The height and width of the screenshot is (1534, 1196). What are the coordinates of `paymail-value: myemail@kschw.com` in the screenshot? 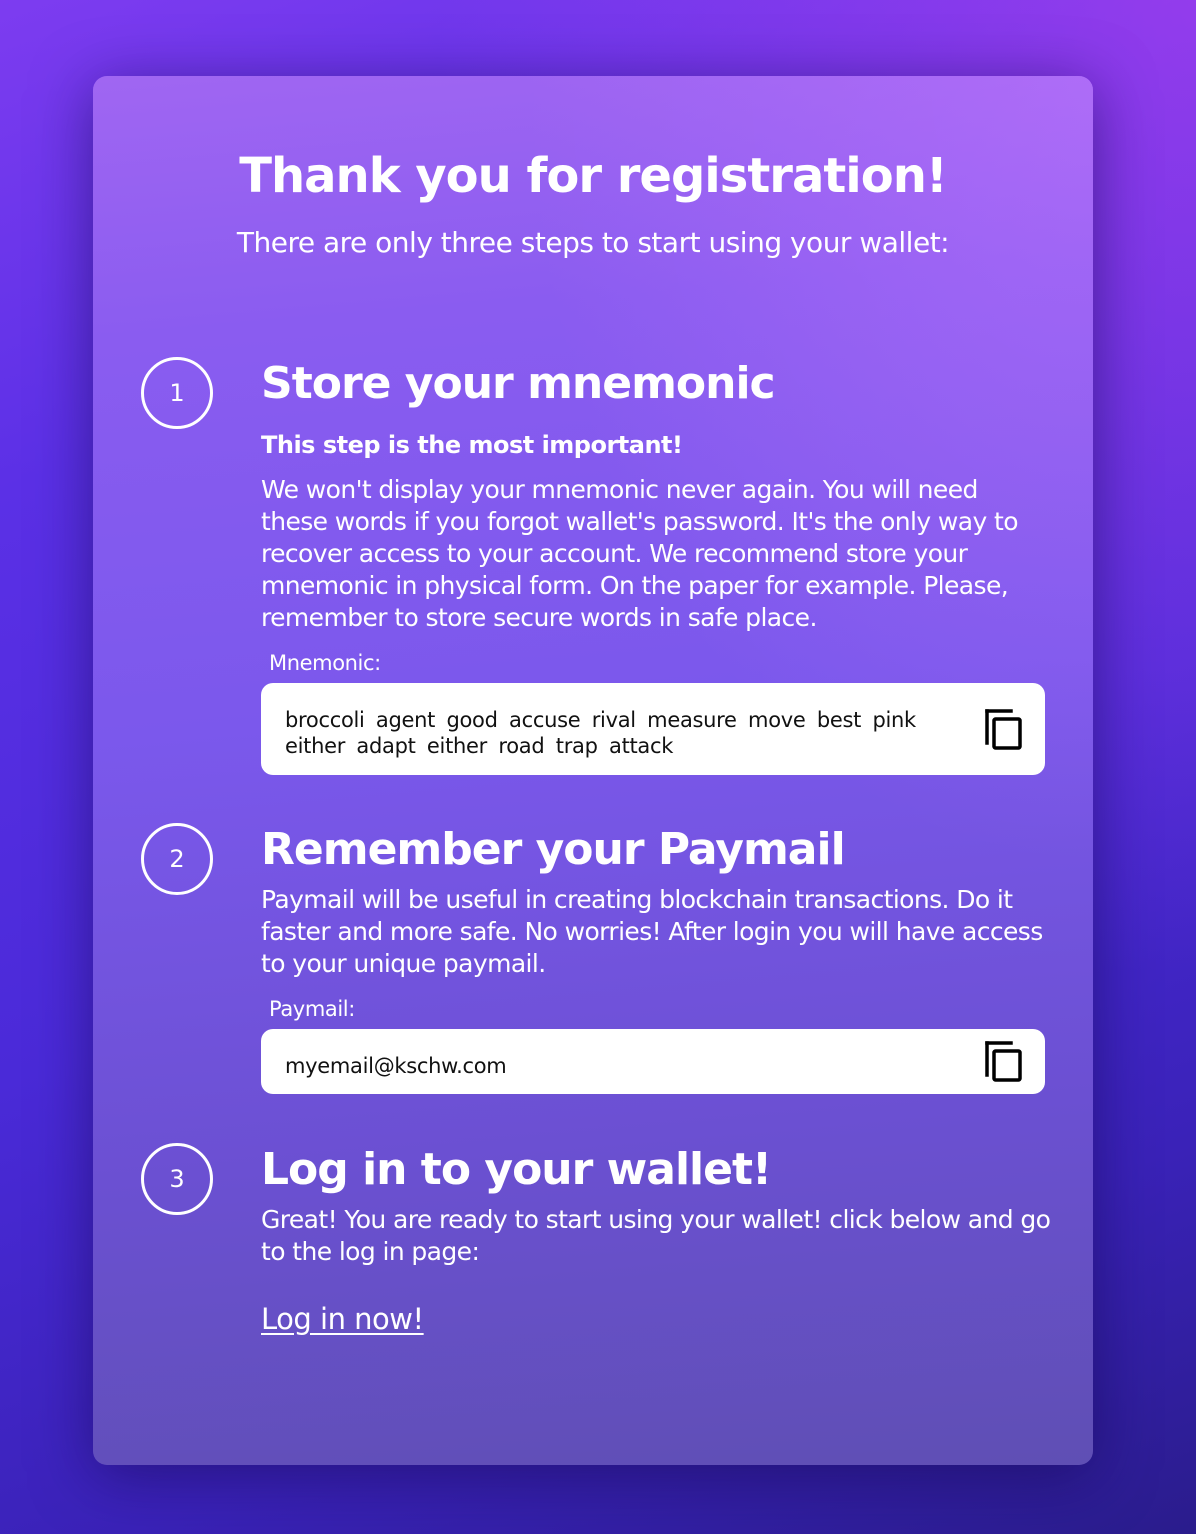 It's located at (615, 1066).